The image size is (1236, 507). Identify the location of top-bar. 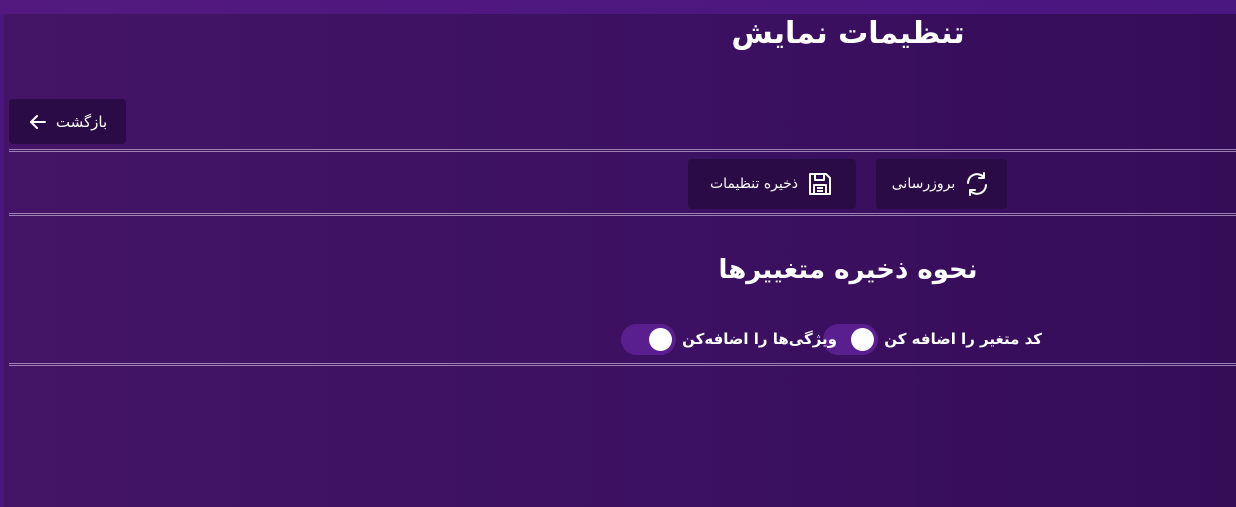
(618, 7).